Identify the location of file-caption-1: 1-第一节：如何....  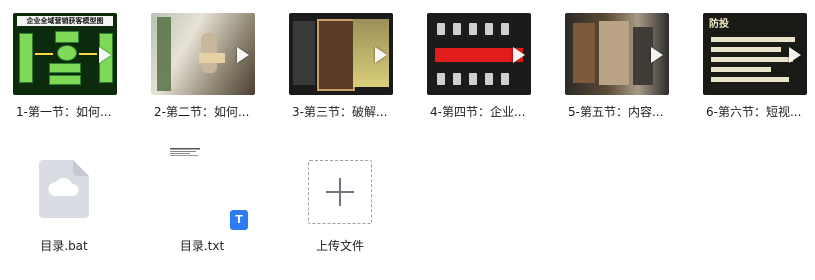
(68, 112).